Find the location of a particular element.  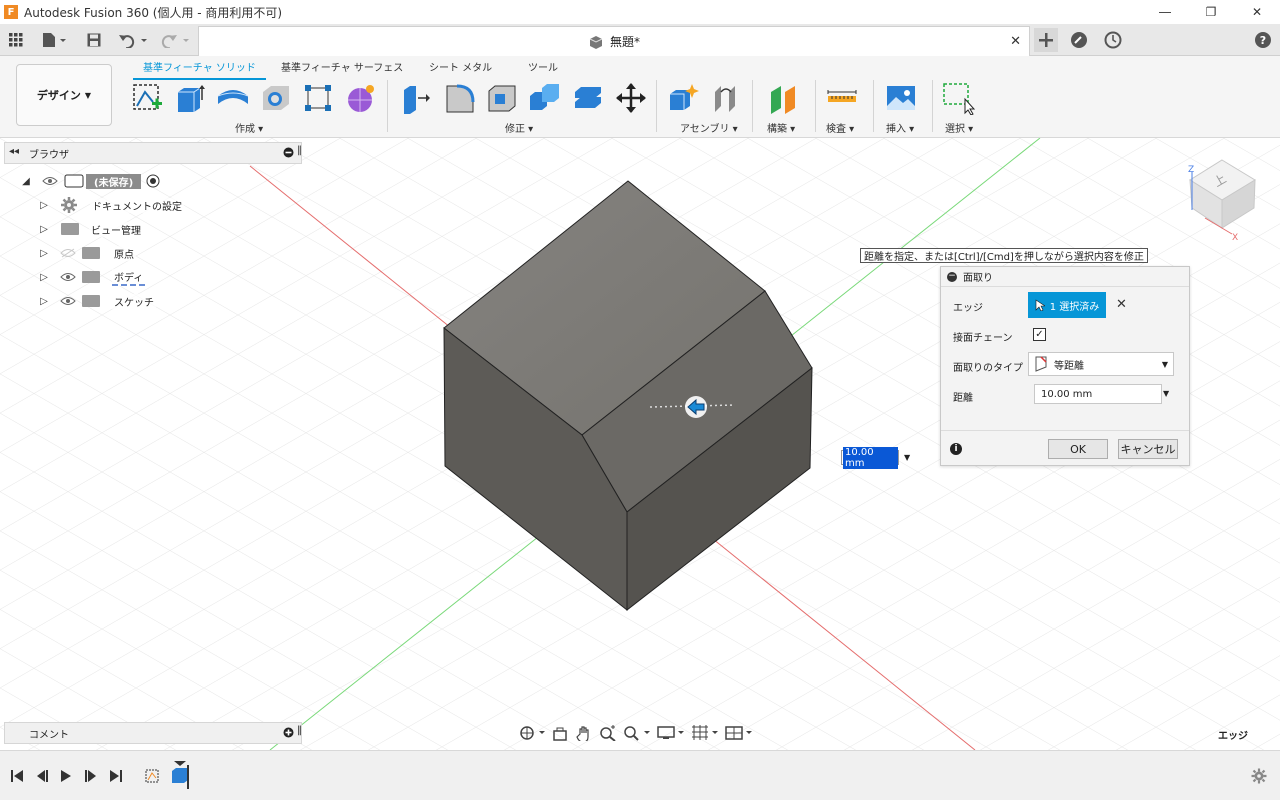

tab-tools: ツール is located at coordinates (543, 68).